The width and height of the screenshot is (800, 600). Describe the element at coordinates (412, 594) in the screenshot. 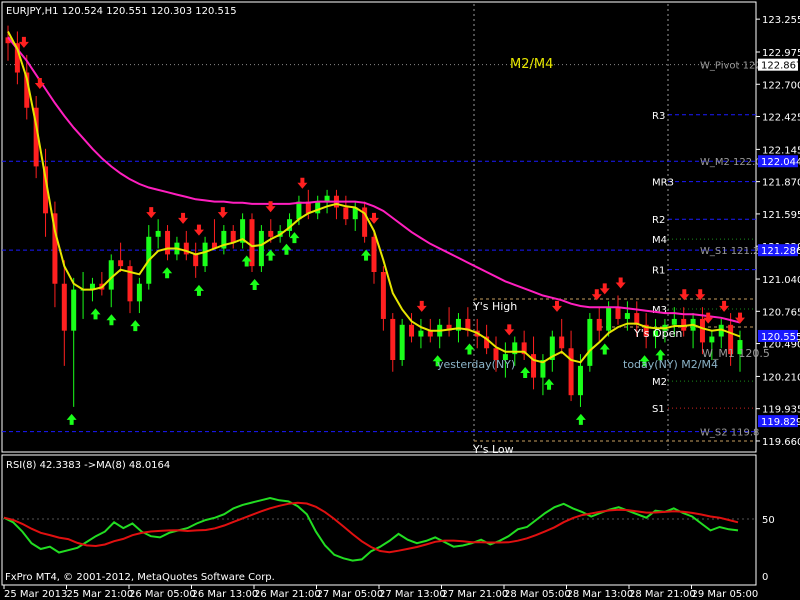

I see `time-tick-label: 27 Mar 13:00` at that location.